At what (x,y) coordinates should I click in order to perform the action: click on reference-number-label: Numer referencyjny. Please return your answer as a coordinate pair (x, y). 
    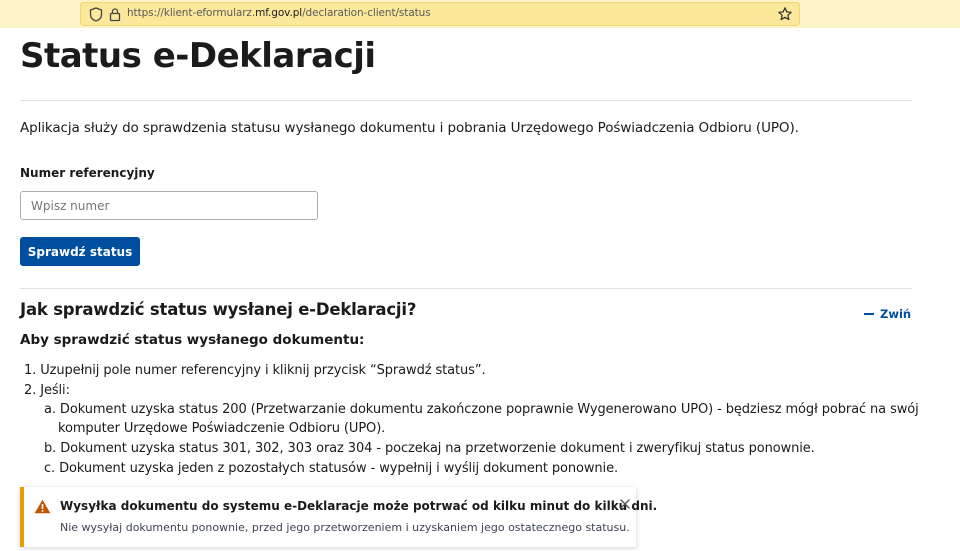
    Looking at the image, I should click on (87, 173).